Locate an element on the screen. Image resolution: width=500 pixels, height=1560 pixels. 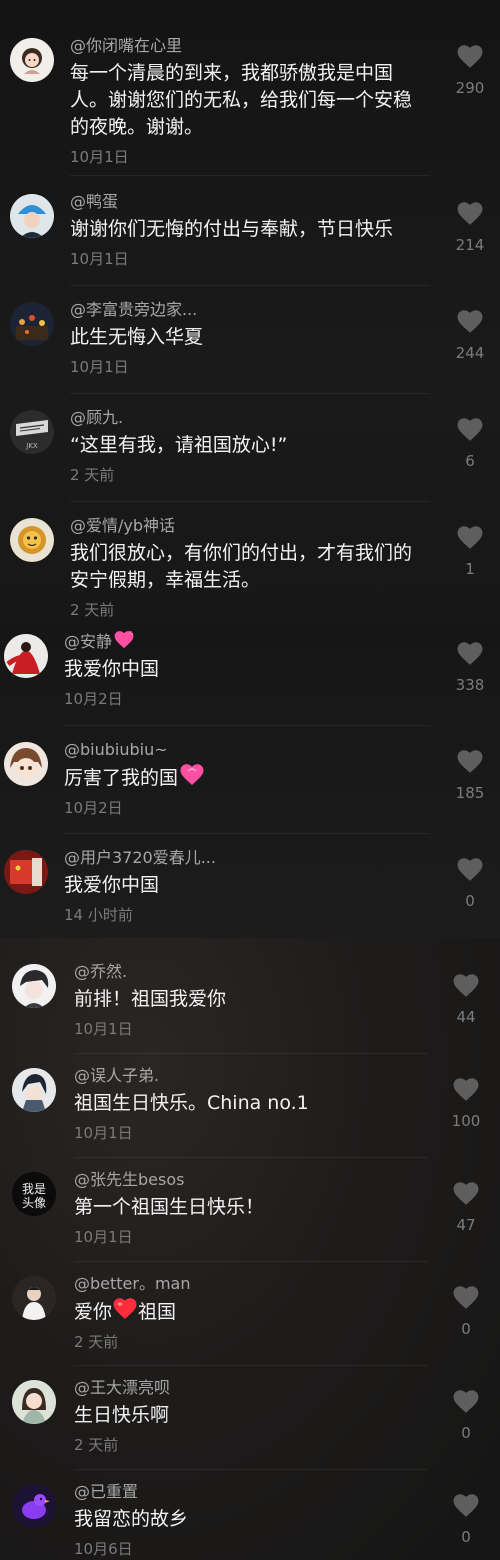
comment-username: @张先生besos is located at coordinates (252, 1180).